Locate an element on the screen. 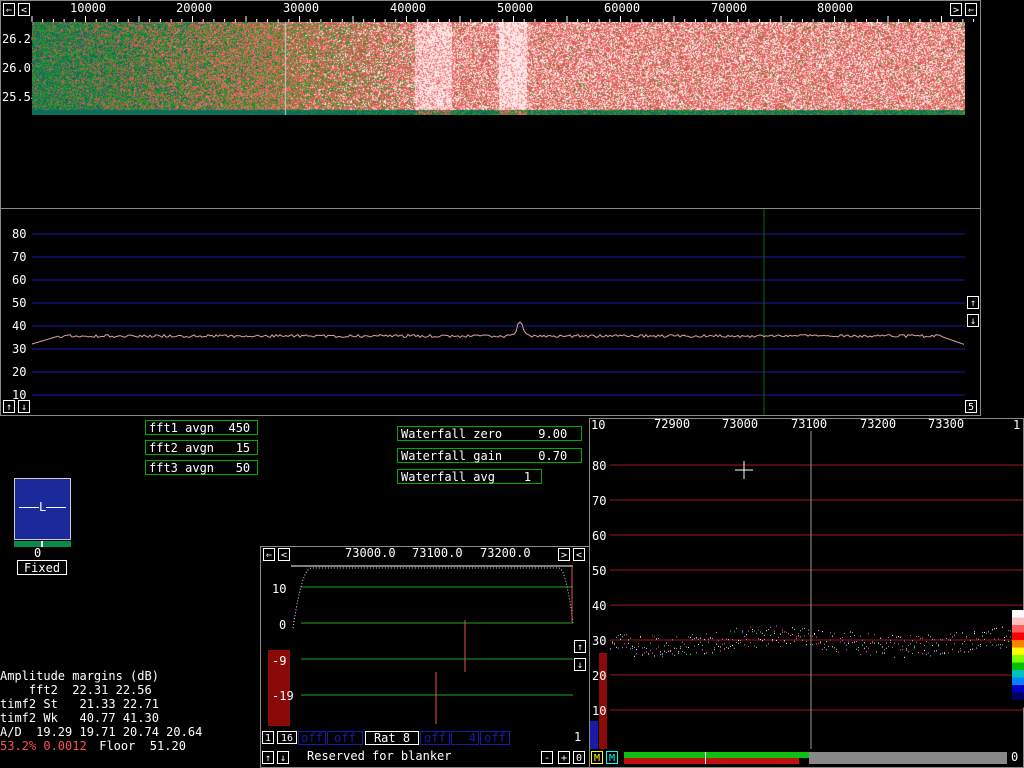  baseband-gain-down-button: ↓ is located at coordinates (580, 664).